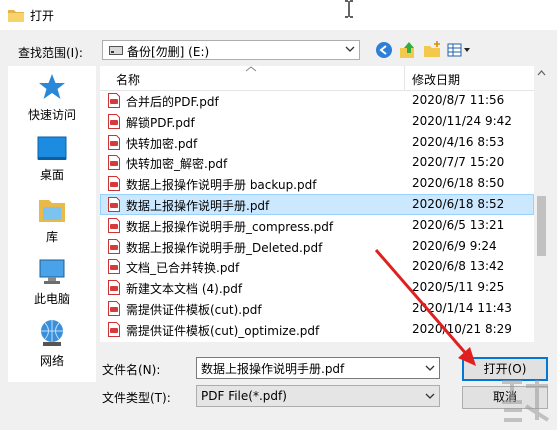 The width and height of the screenshot is (557, 430). I want to click on file-name: 文档_已合并转换.pdf, so click(183, 268).